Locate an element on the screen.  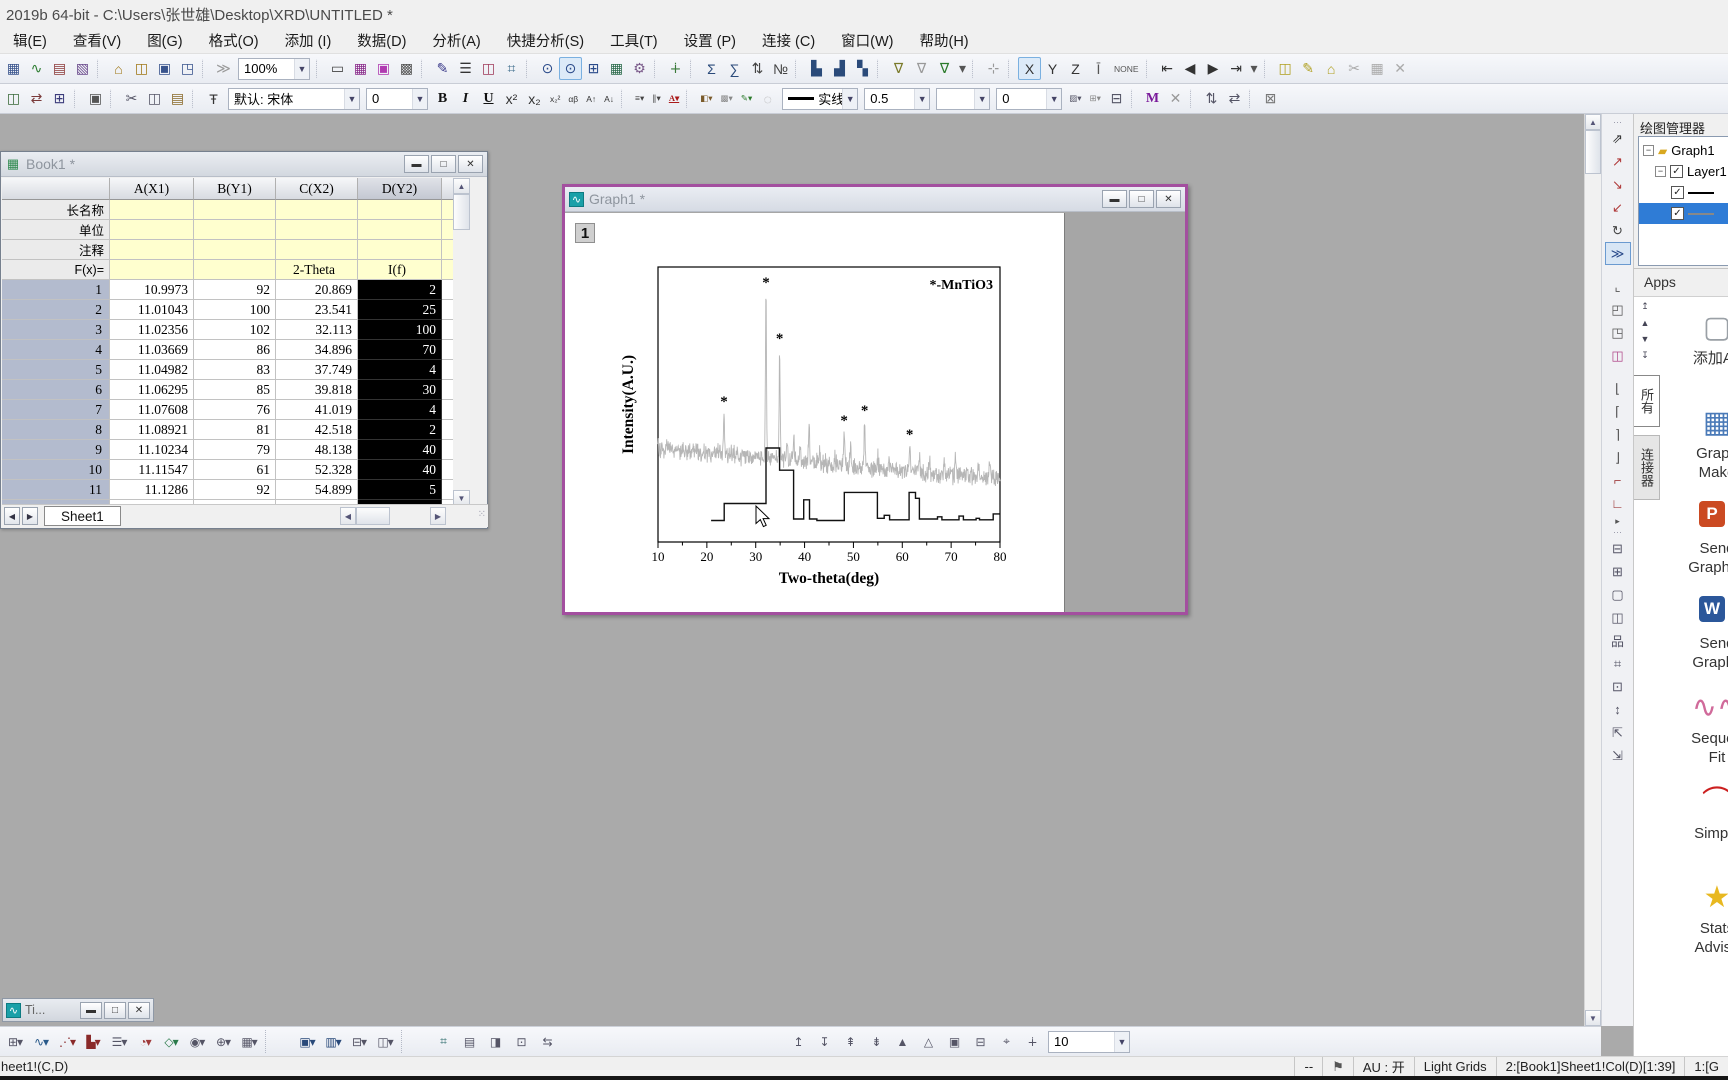
project-explorer: ⌗ is located at coordinates (511, 68).